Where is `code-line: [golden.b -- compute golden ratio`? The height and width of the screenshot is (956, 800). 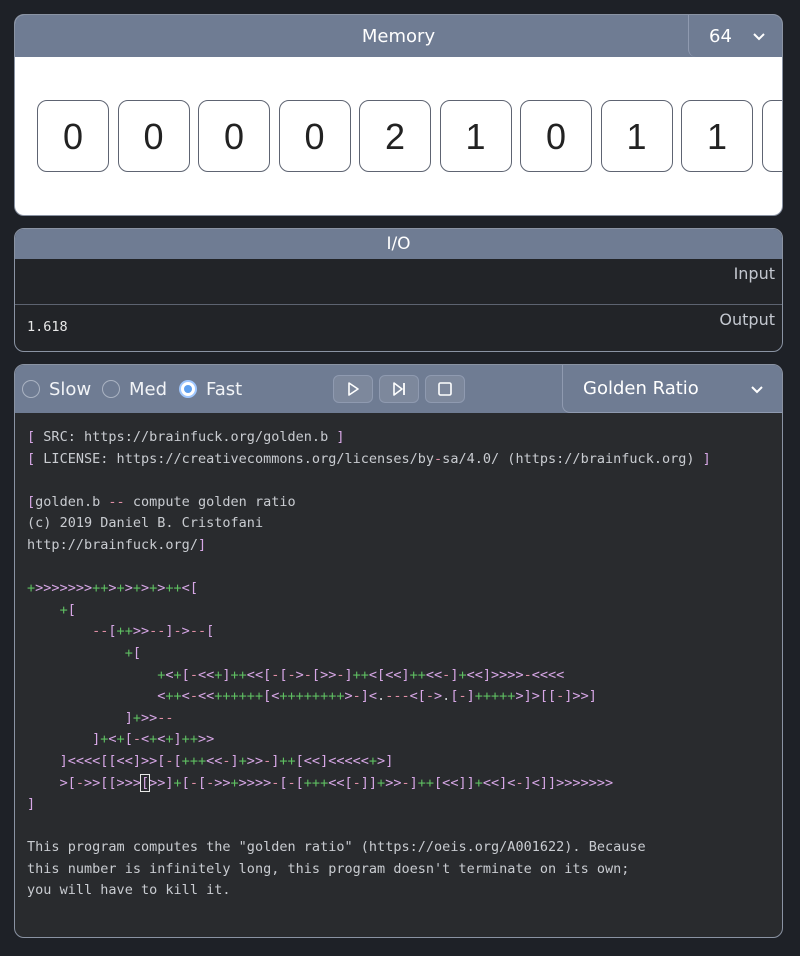
code-line: [golden.b -- compute golden ratio is located at coordinates (161, 501).